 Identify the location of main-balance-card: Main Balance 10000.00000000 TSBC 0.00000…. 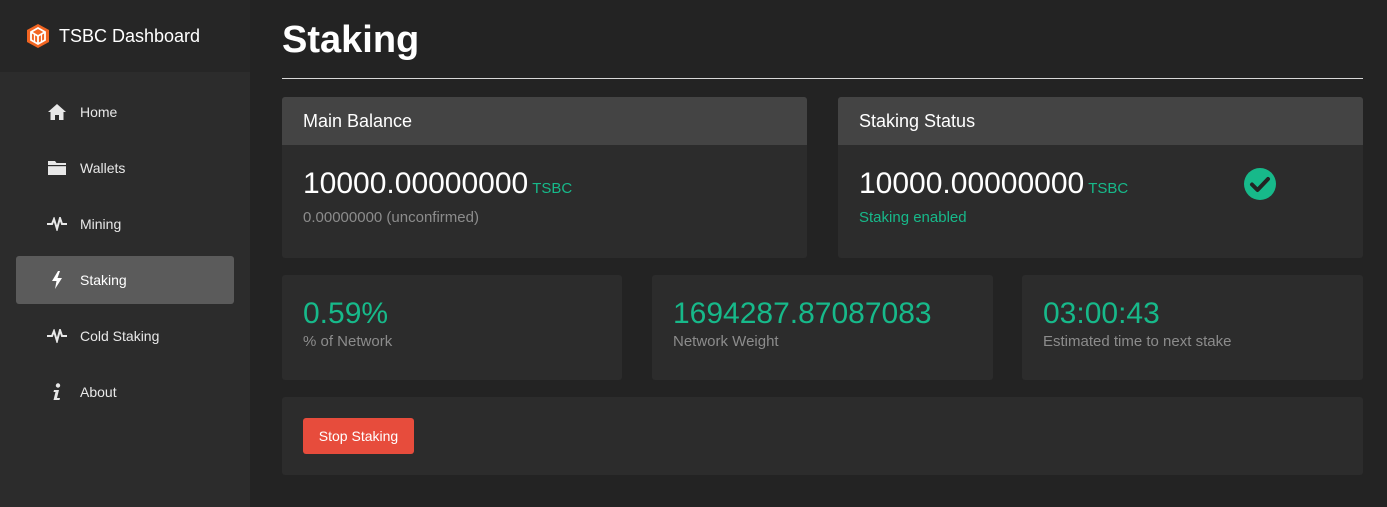
(544, 177).